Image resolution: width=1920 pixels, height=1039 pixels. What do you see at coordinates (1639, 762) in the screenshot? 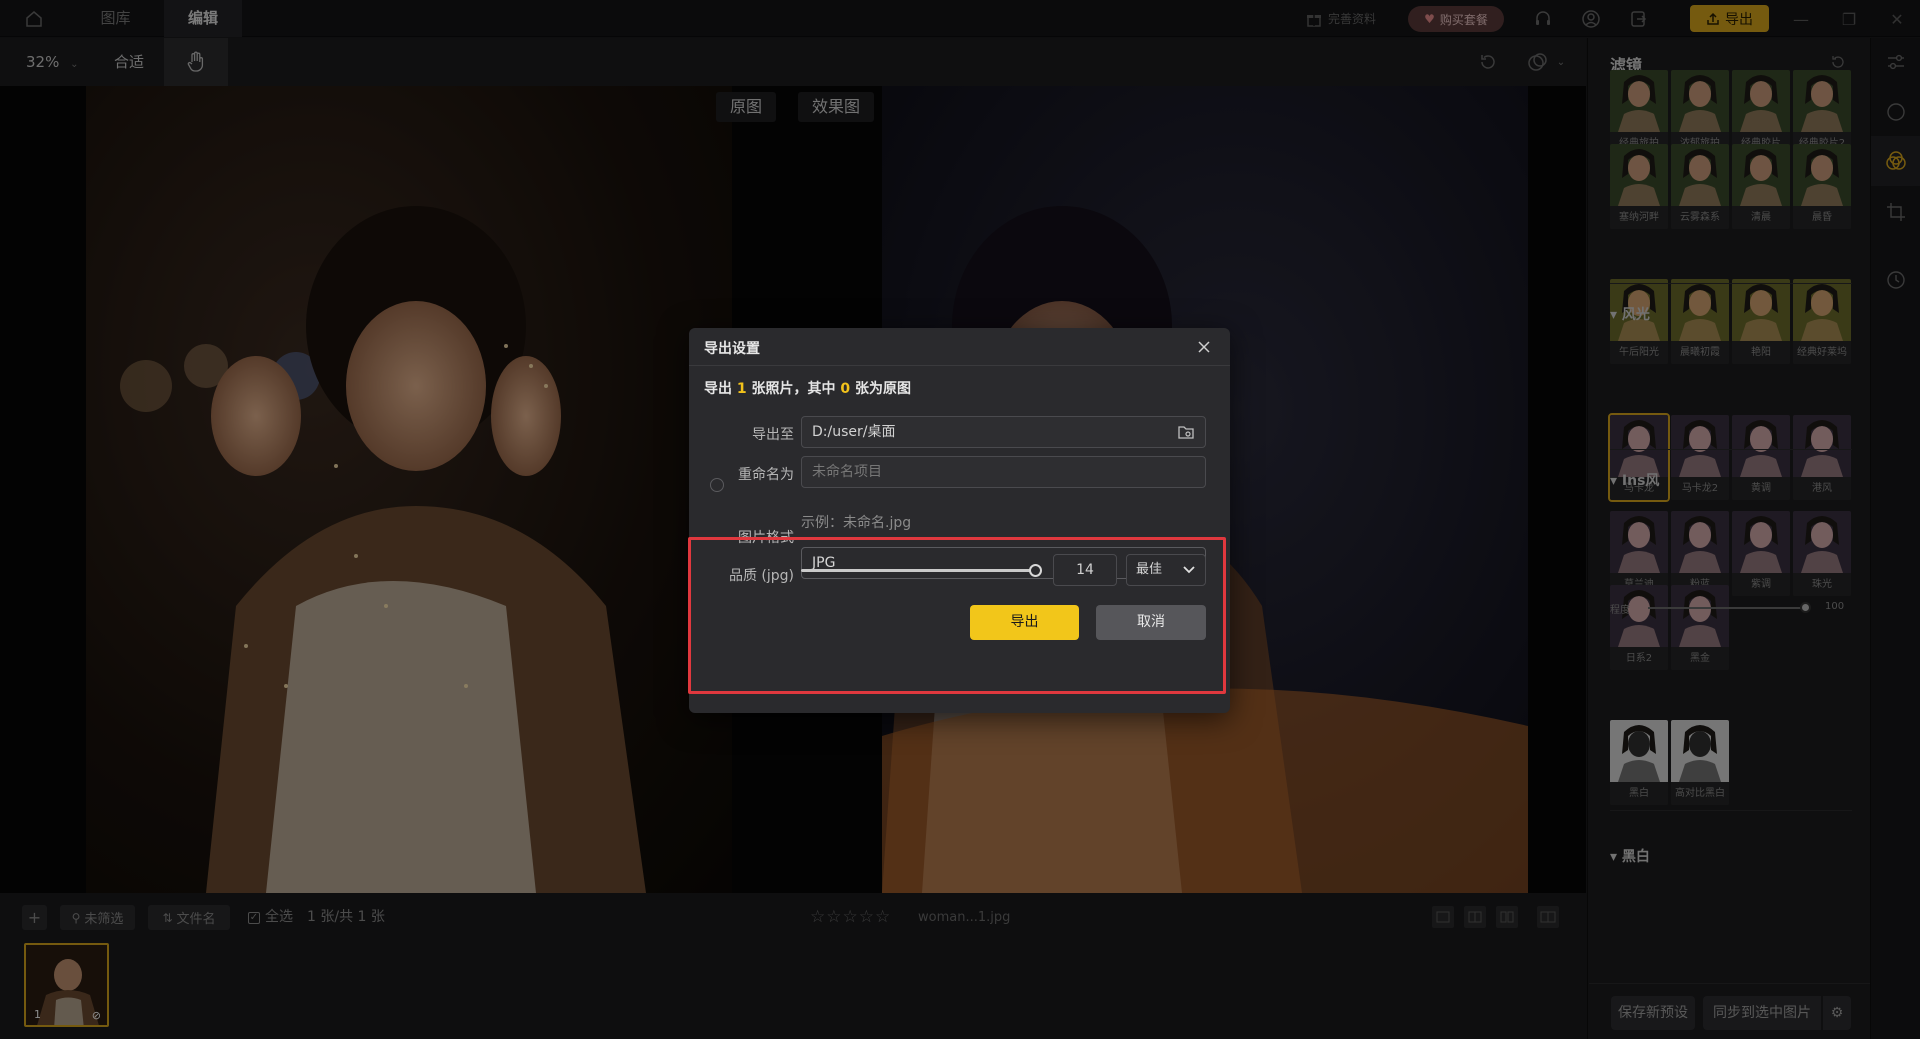
I see `filter-preset: 黑白` at bounding box center [1639, 762].